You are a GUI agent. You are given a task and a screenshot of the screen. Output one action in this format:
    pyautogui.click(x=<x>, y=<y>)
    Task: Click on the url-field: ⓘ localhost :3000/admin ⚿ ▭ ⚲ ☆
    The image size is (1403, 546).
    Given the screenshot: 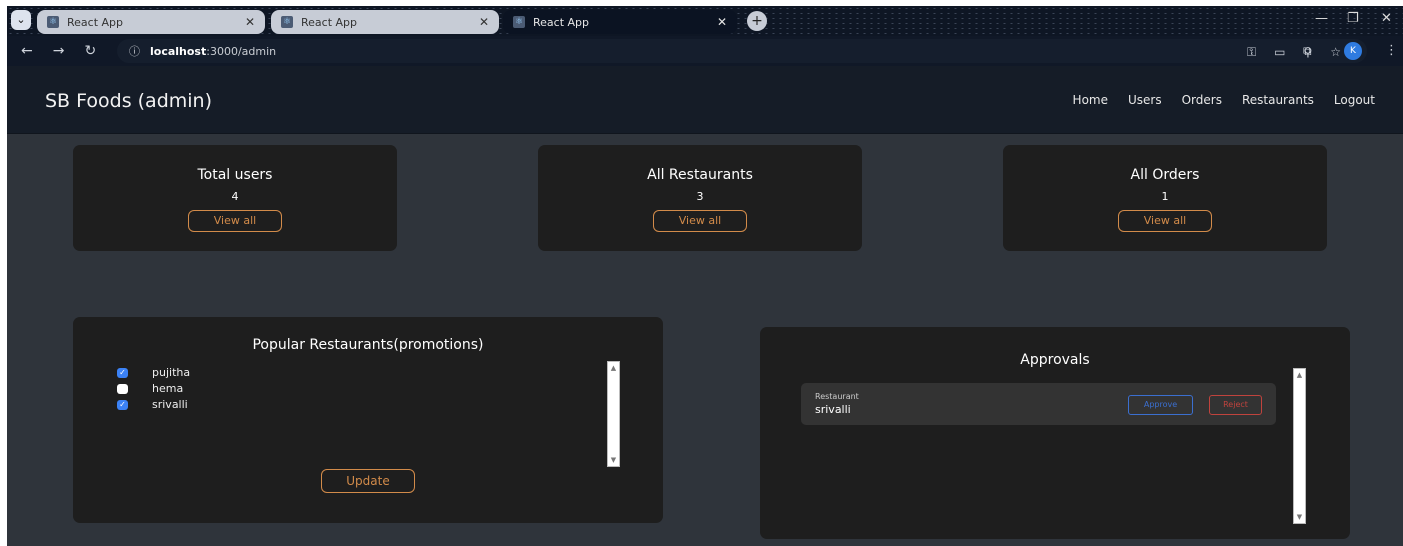 What is the action you would take?
    pyautogui.click(x=742, y=51)
    